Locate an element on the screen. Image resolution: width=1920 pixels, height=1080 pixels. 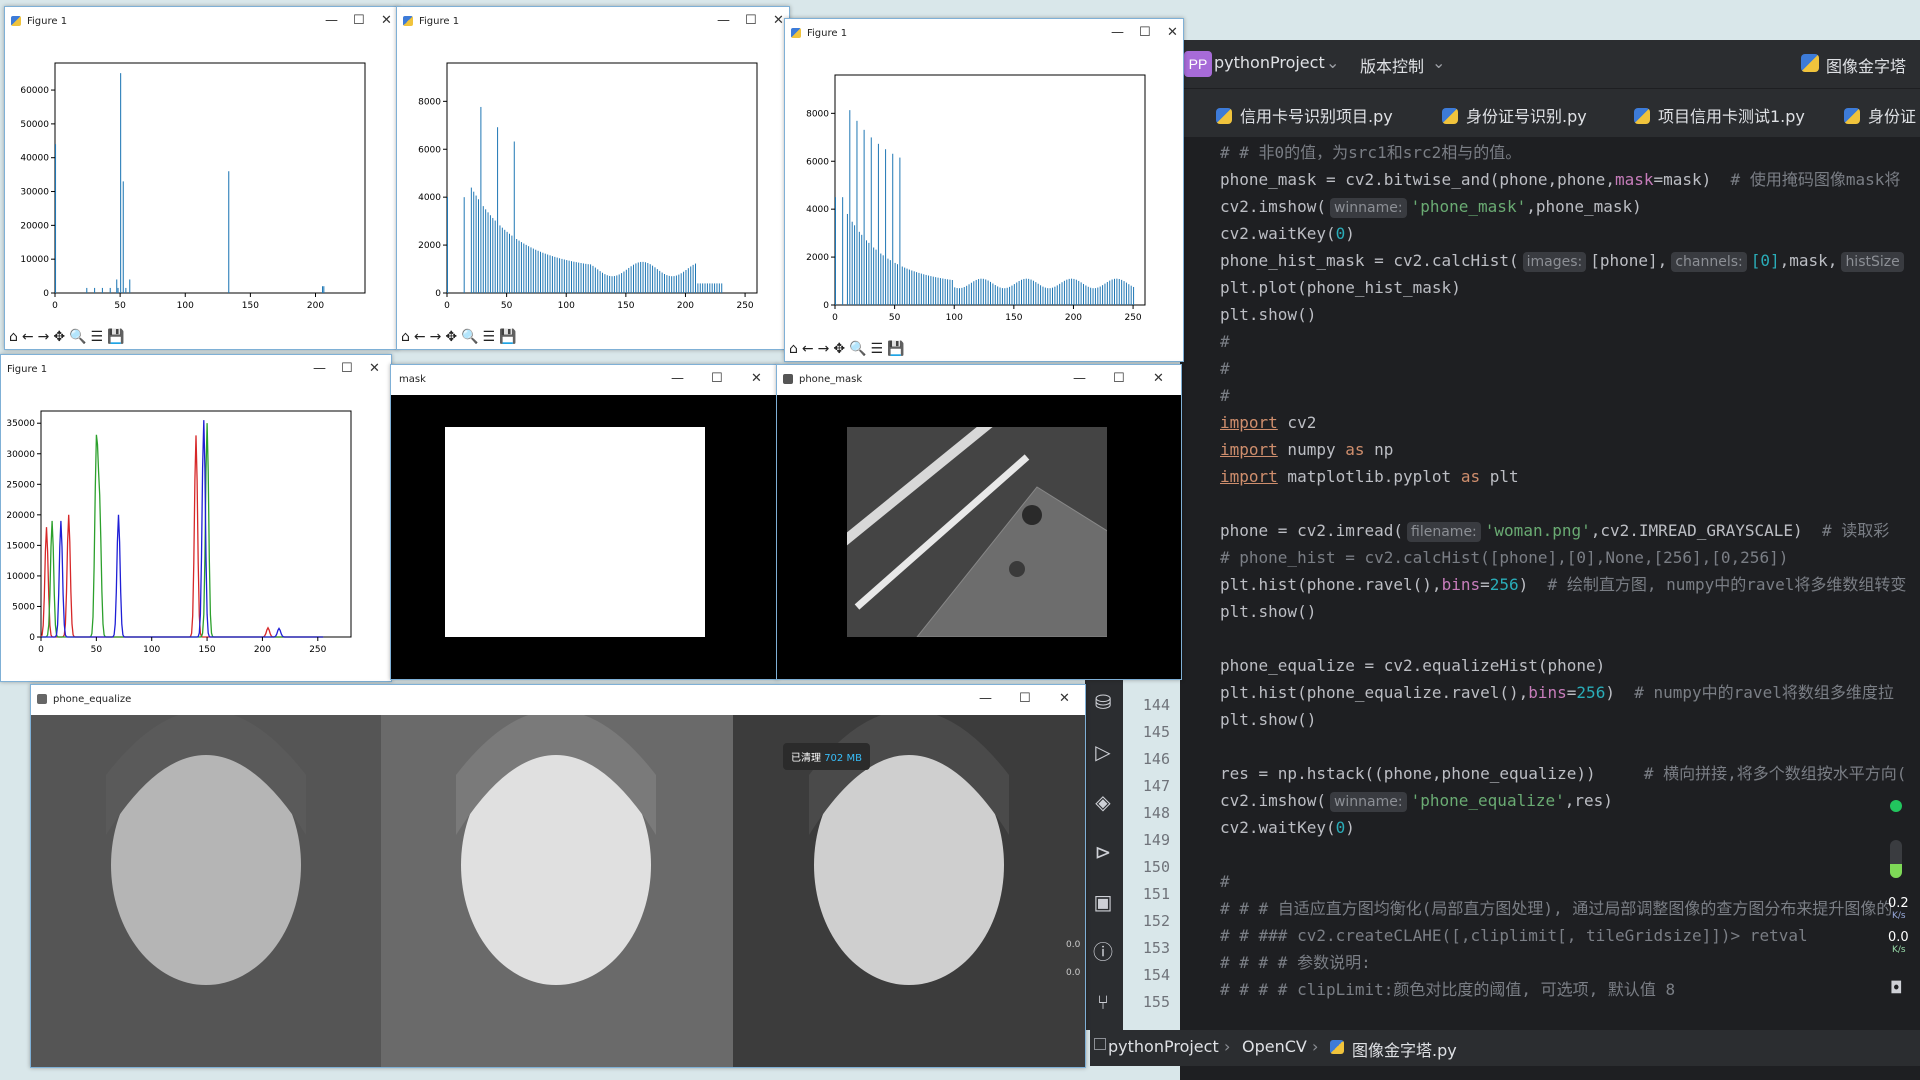
window-titlebar: phone_mask — ☐ ✕ is located at coordinates (979, 380).